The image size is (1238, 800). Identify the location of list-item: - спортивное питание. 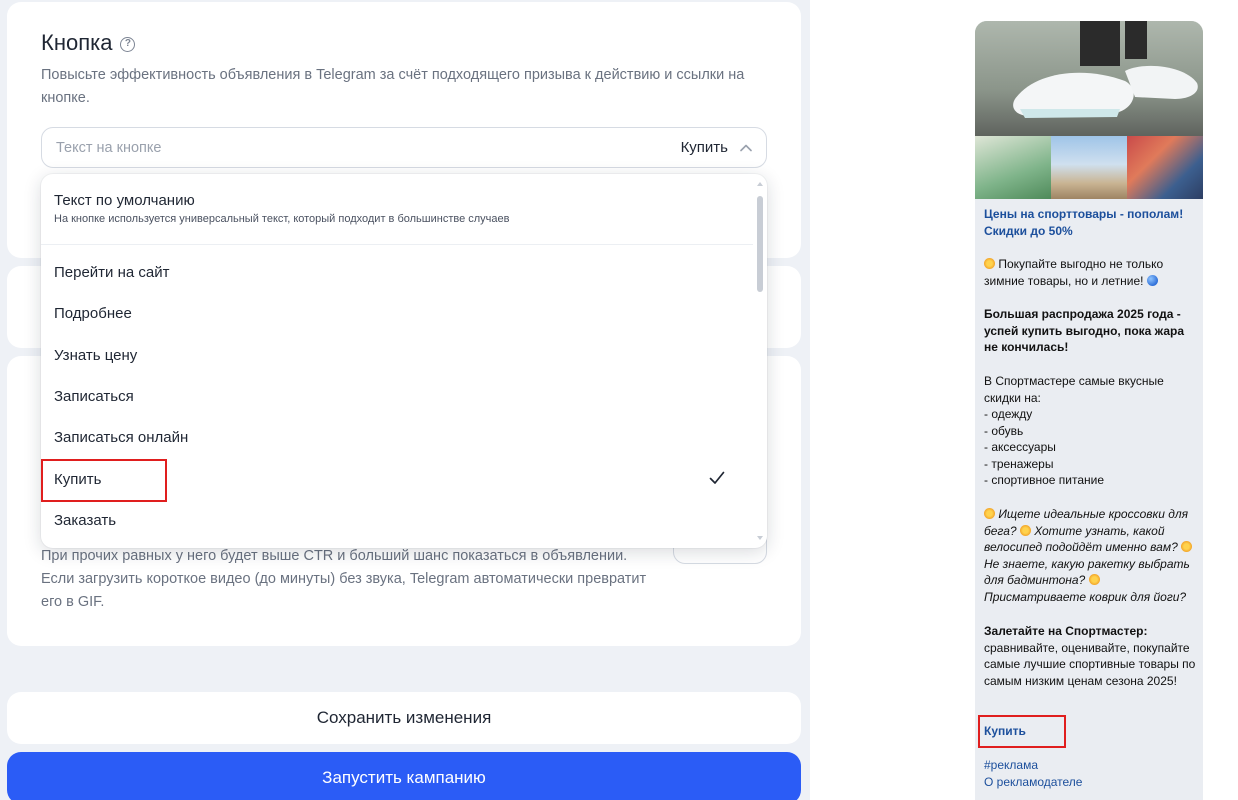
(1044, 480).